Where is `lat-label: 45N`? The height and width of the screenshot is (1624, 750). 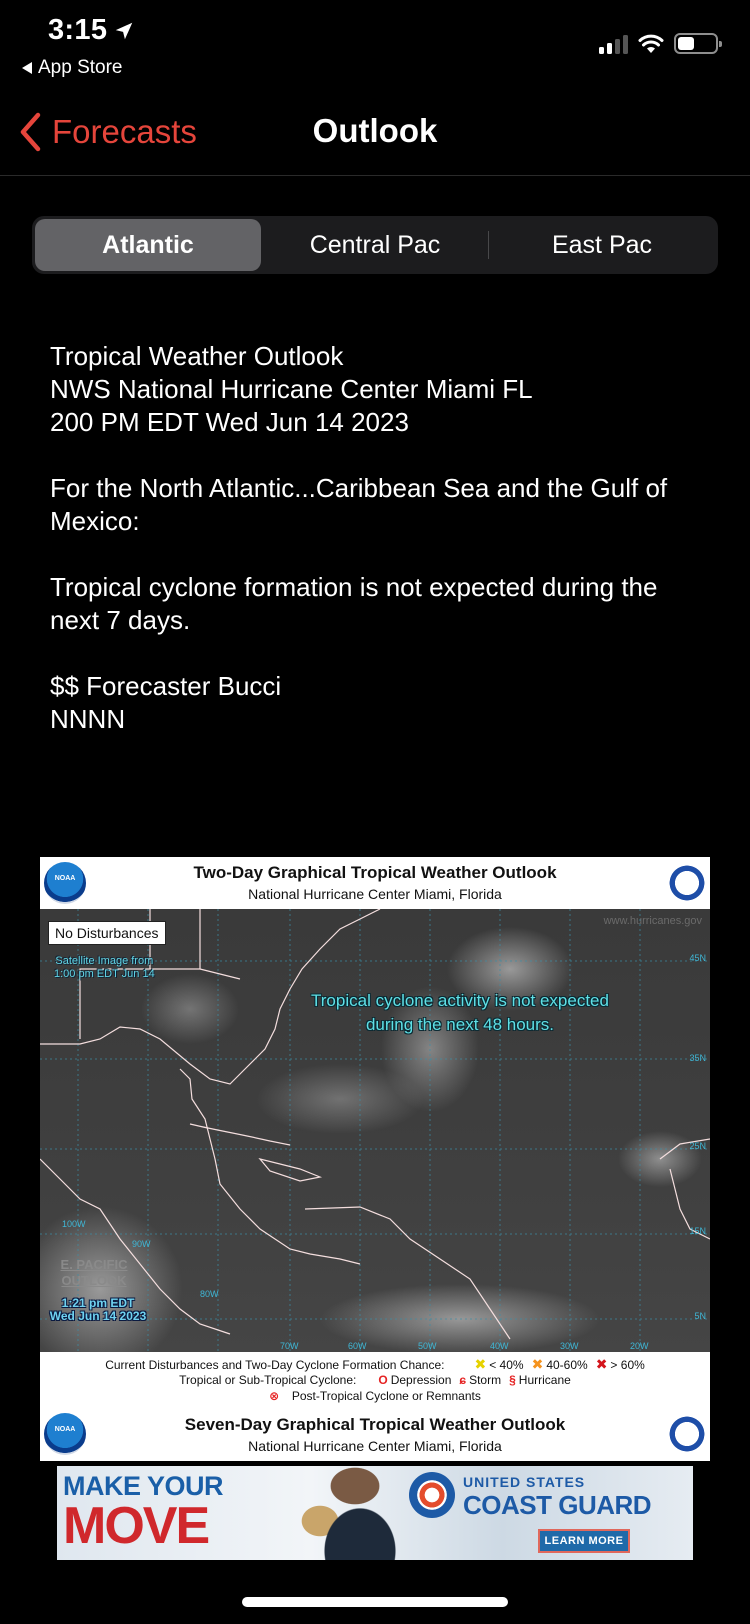
lat-label: 45N is located at coordinates (697, 958).